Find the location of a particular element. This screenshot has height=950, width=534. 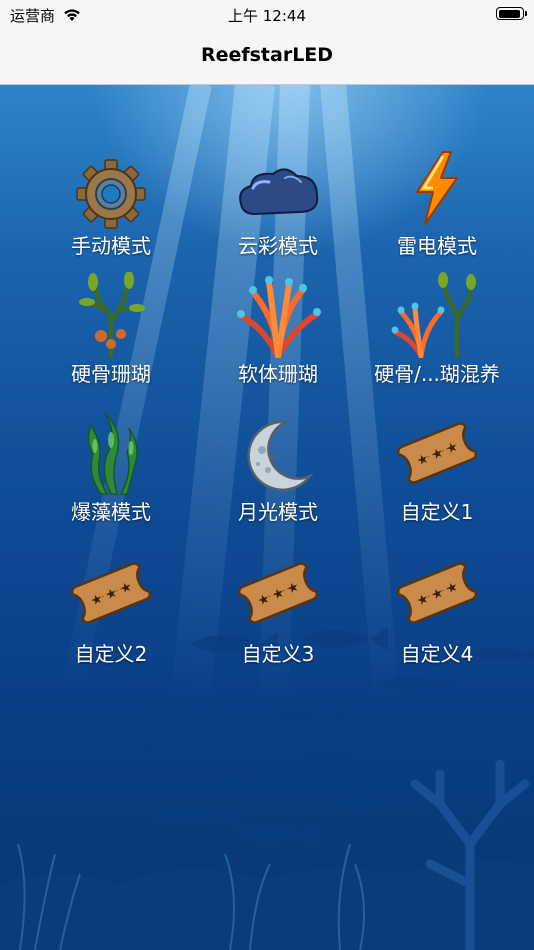

status-bar: 运营商 上午 12:44 is located at coordinates (267, 14).